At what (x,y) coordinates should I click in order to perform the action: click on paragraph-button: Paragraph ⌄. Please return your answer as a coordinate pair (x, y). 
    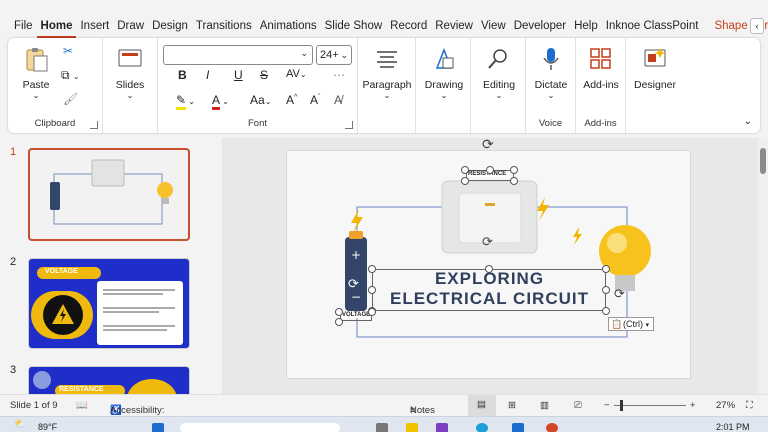
    Looking at the image, I should click on (387, 73).